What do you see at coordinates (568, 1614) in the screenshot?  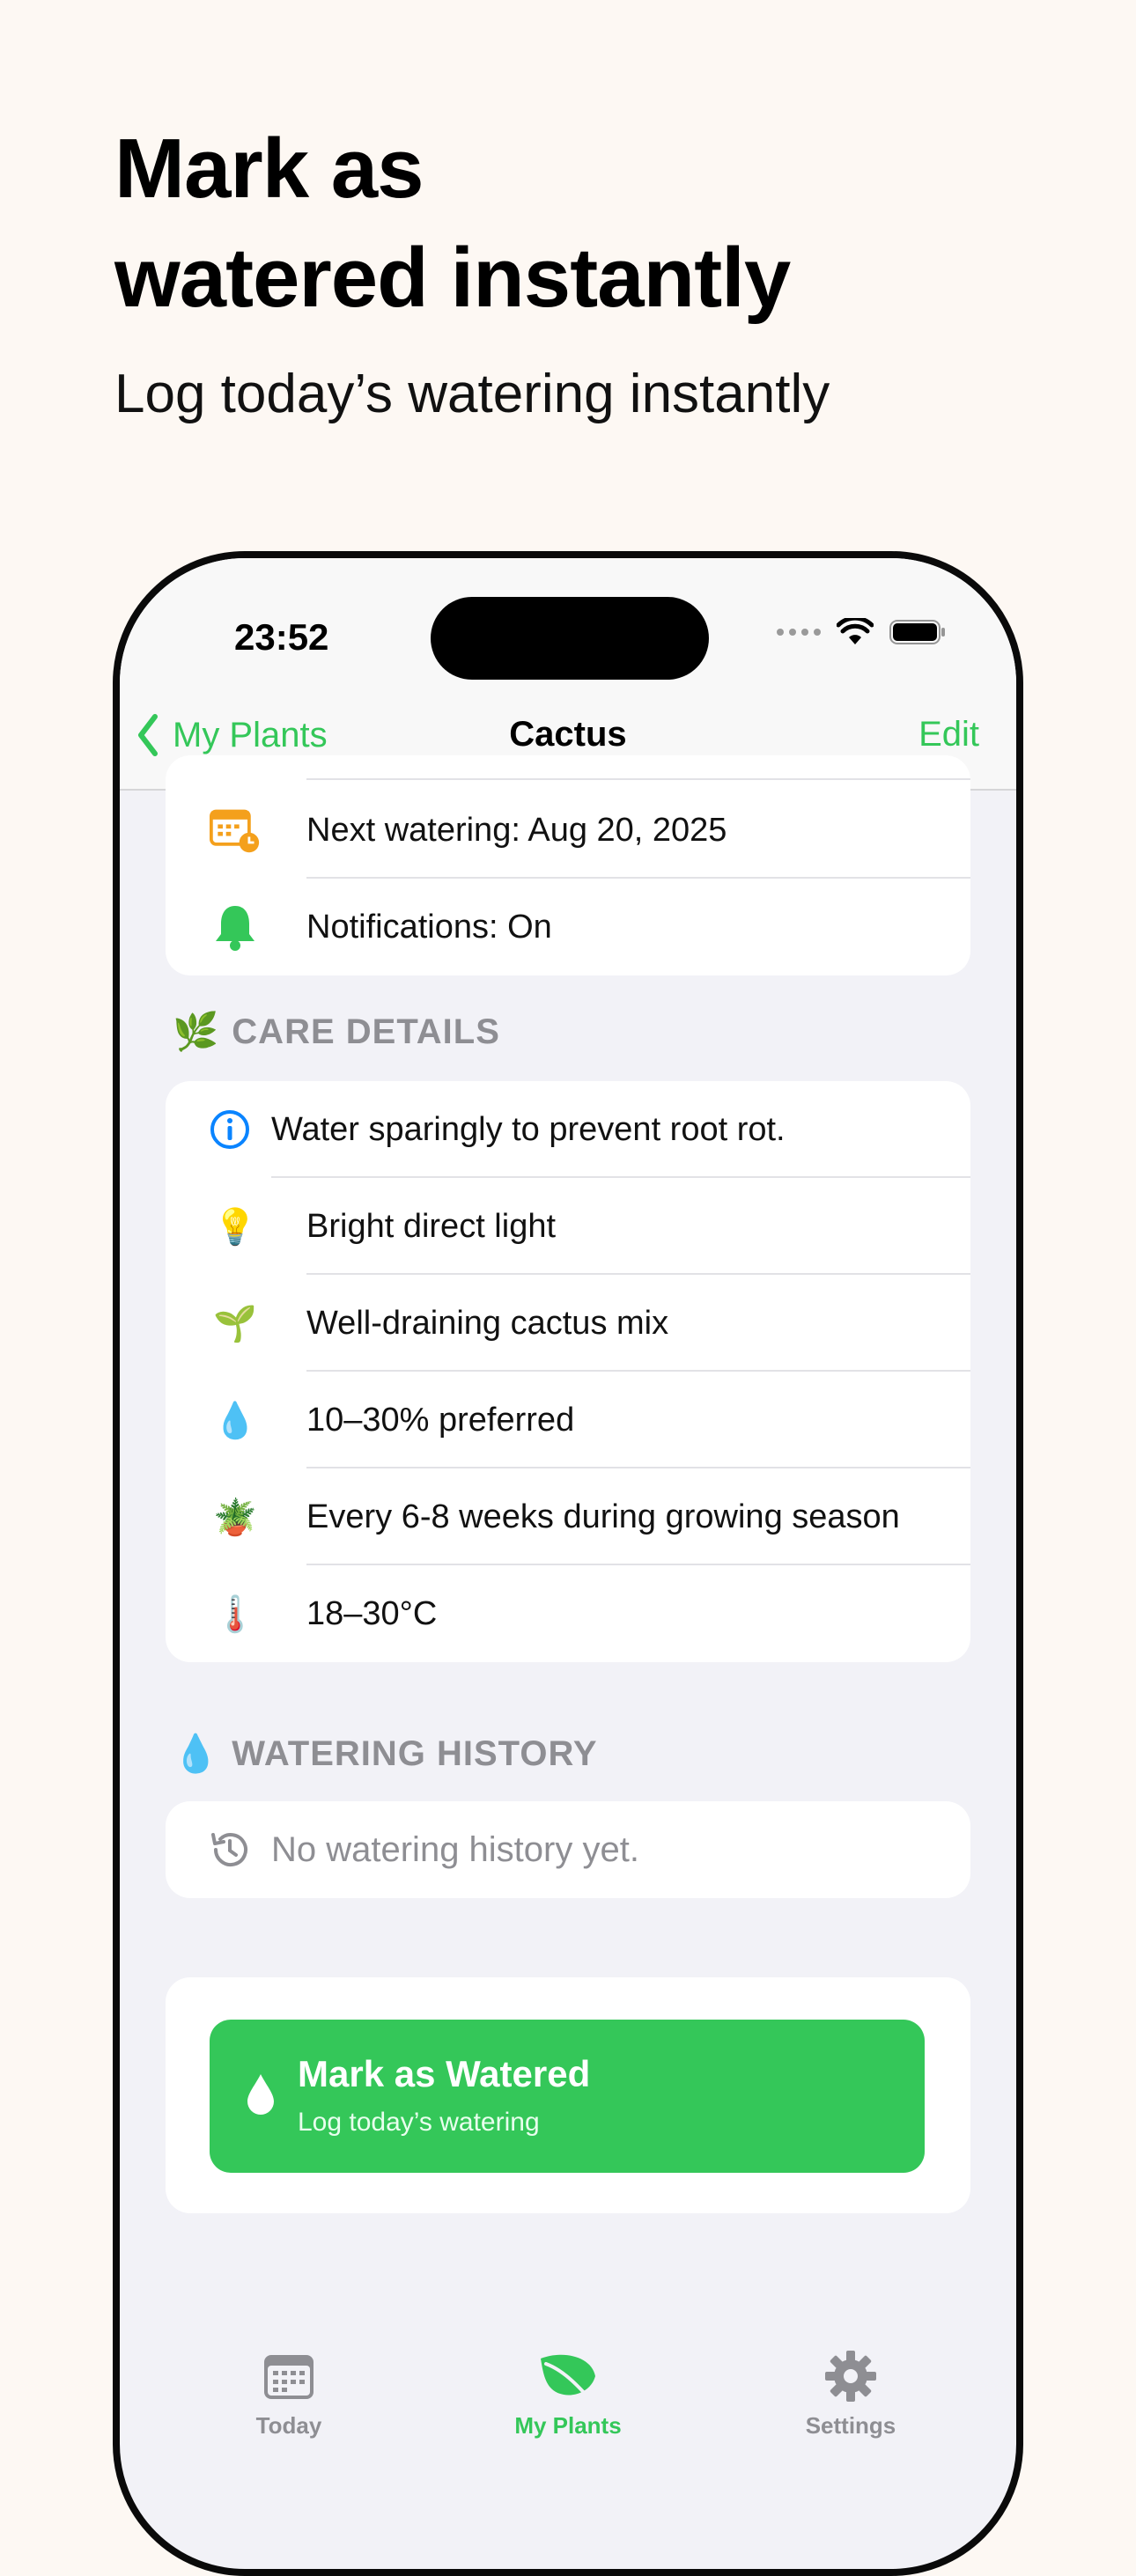 I see `temperature-row: 🌡️ 18–30°C` at bounding box center [568, 1614].